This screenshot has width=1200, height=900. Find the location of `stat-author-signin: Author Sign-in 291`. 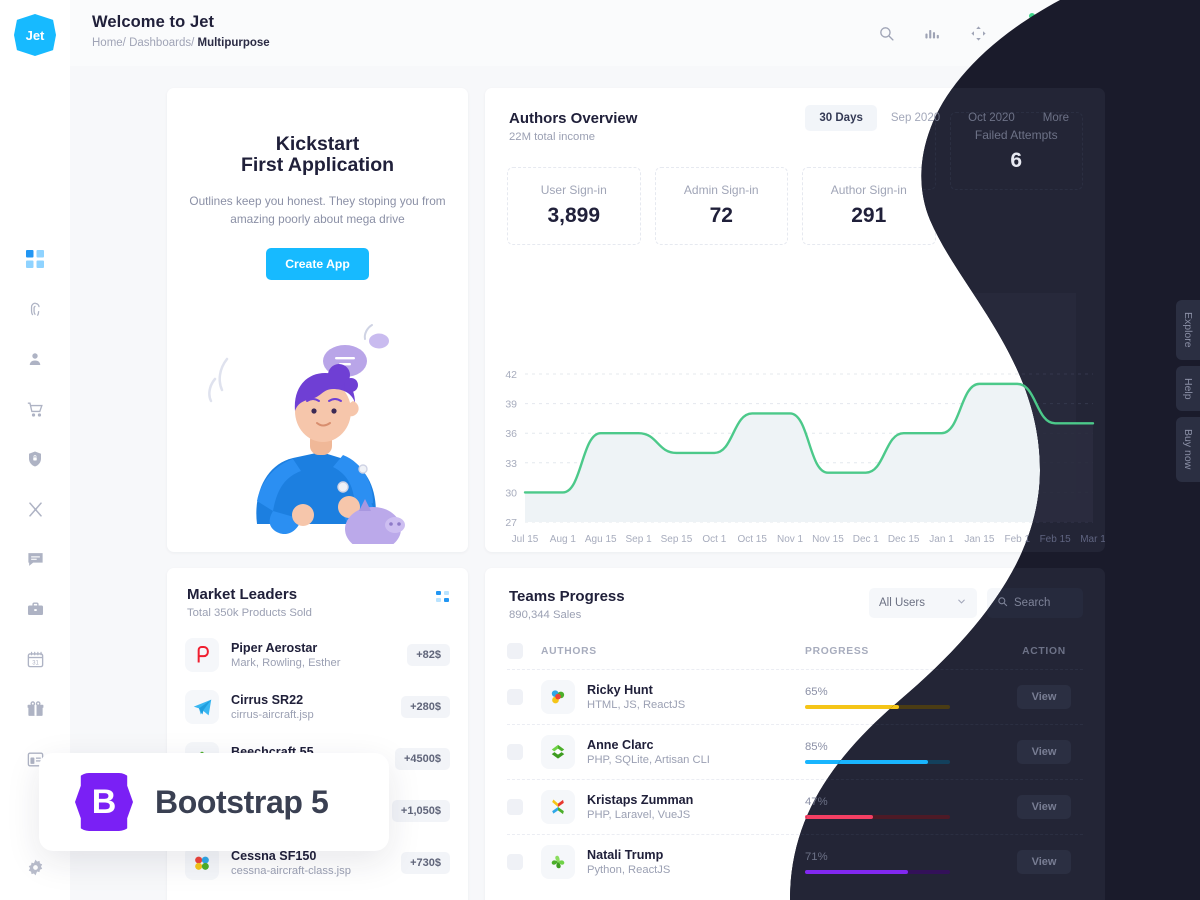

stat-author-signin: Author Sign-in 291 is located at coordinates (869, 206).